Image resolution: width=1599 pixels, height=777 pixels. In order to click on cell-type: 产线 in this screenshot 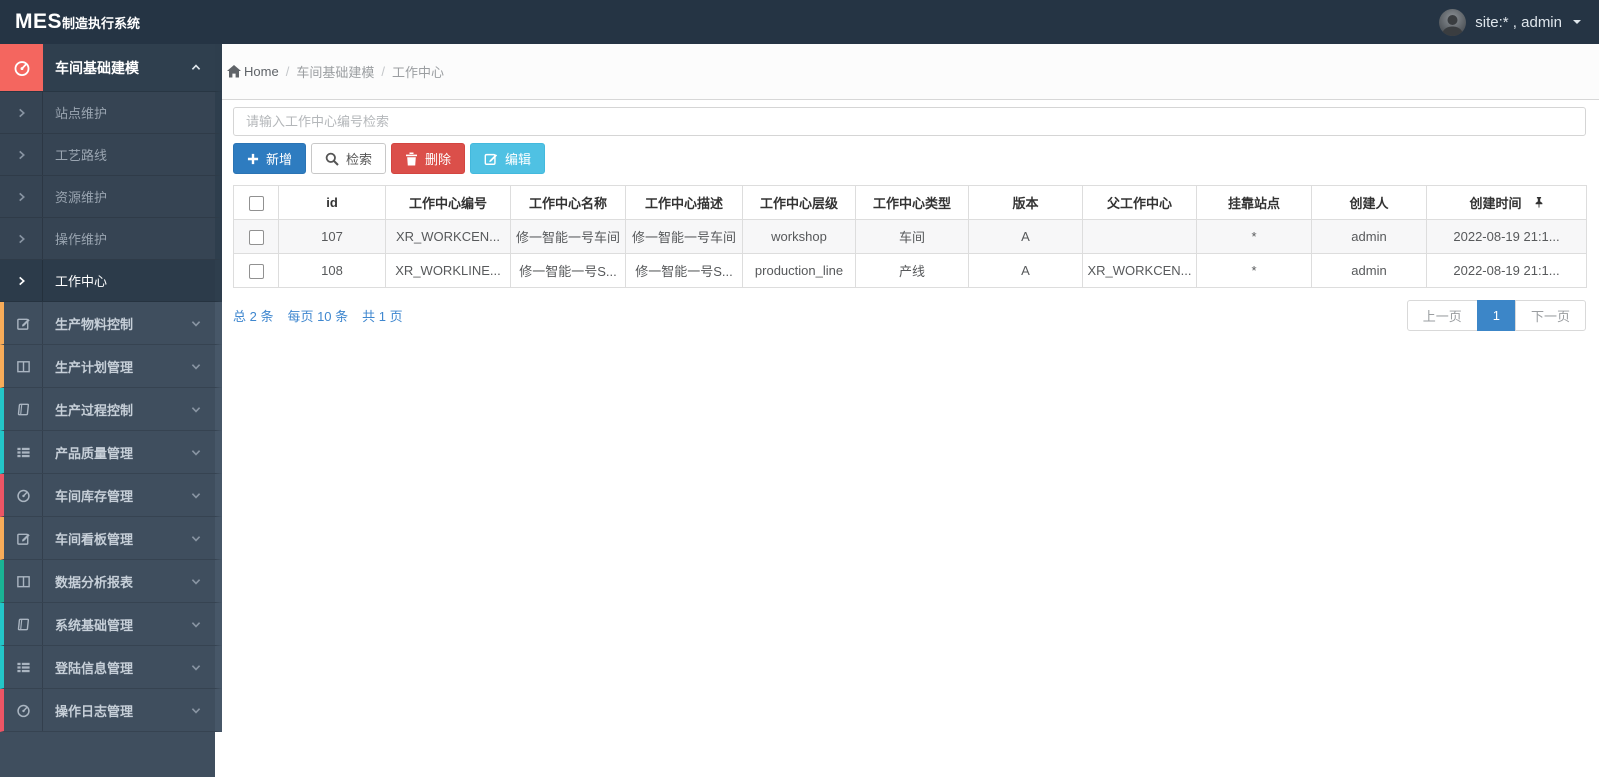, I will do `click(912, 270)`.